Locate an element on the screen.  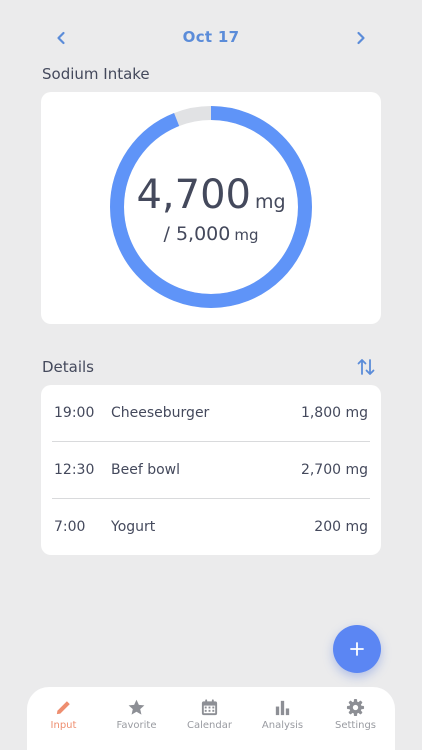
star-icon is located at coordinates (136, 707).